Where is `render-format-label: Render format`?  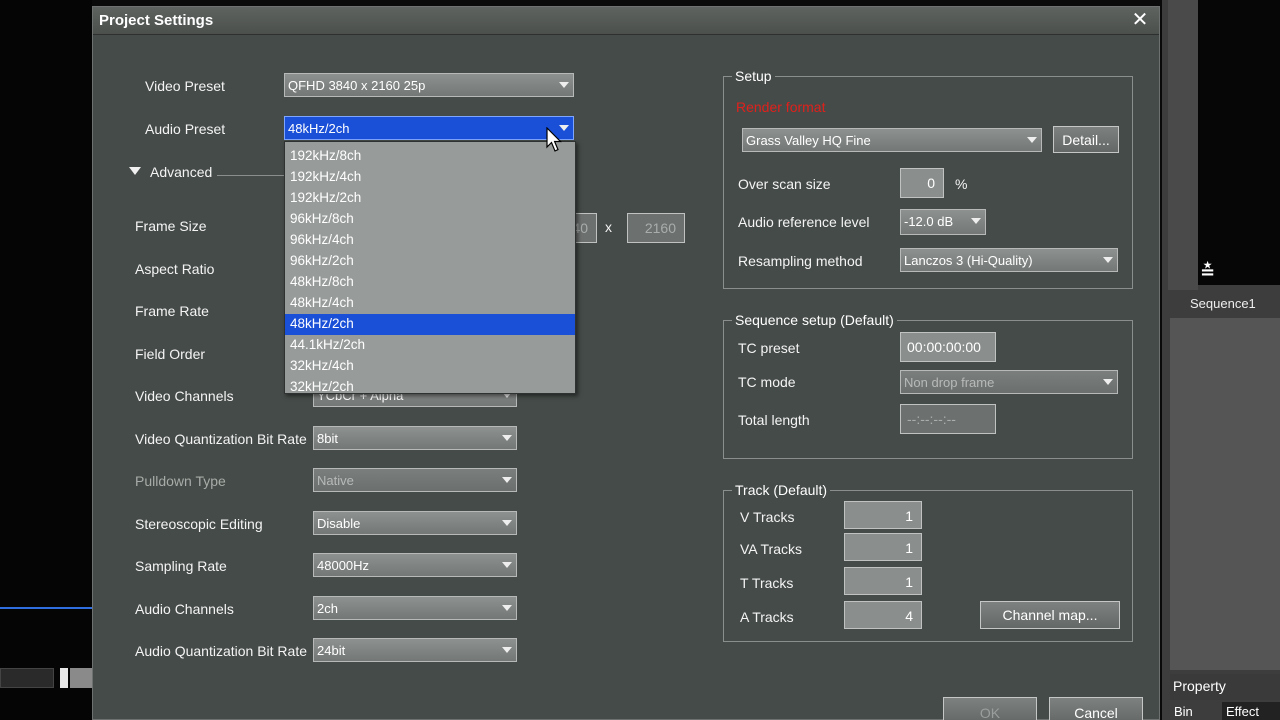
render-format-label: Render format is located at coordinates (781, 107).